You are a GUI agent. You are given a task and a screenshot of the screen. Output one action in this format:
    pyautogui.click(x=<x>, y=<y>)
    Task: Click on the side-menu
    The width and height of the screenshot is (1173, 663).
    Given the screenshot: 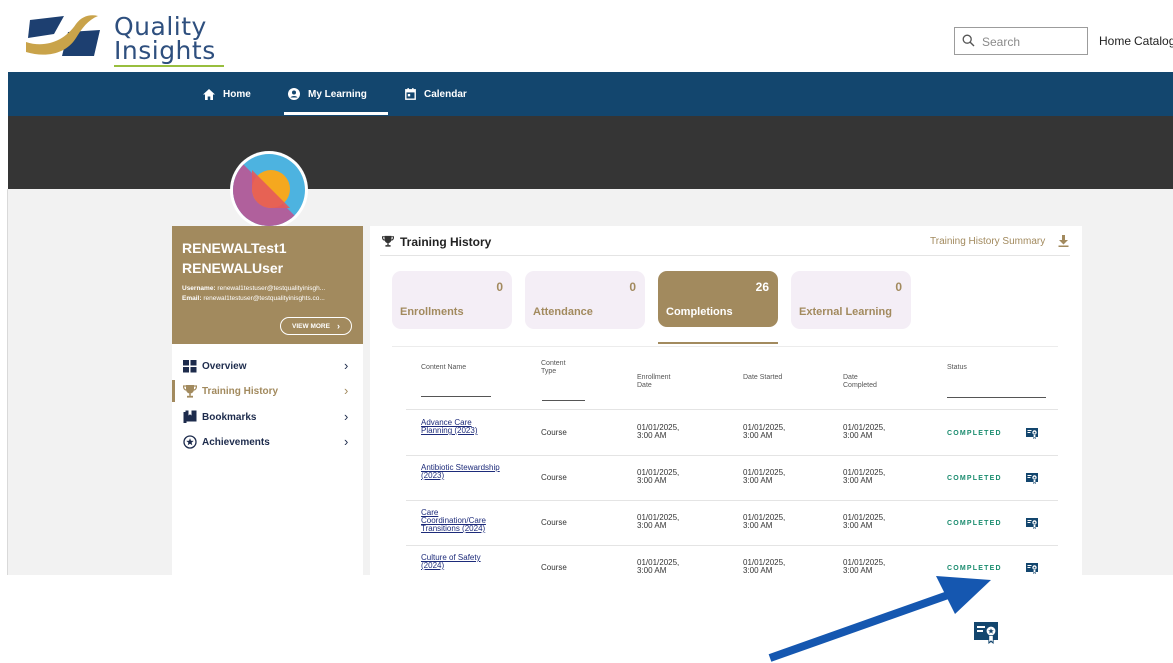 What is the action you would take?
    pyautogui.click(x=267, y=459)
    